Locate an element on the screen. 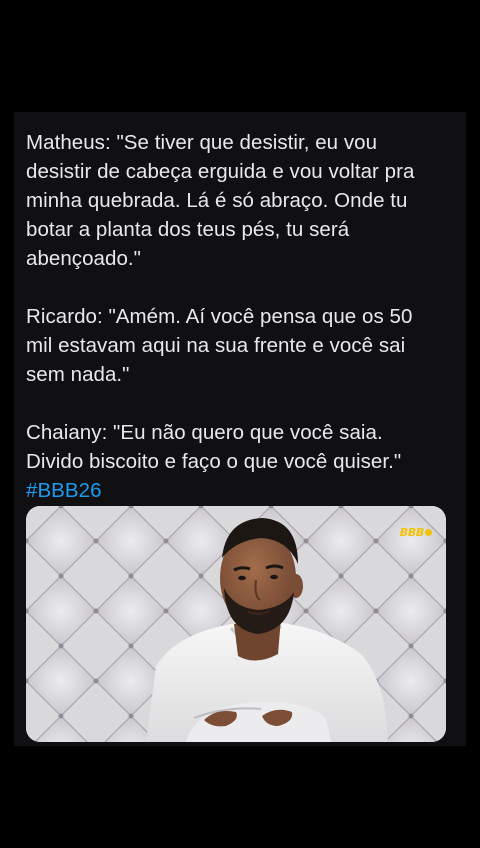 The image size is (480, 848). quote-ricardo-line: Ricardo: "Amém. Aí você pensa que os 50 is located at coordinates (219, 316).